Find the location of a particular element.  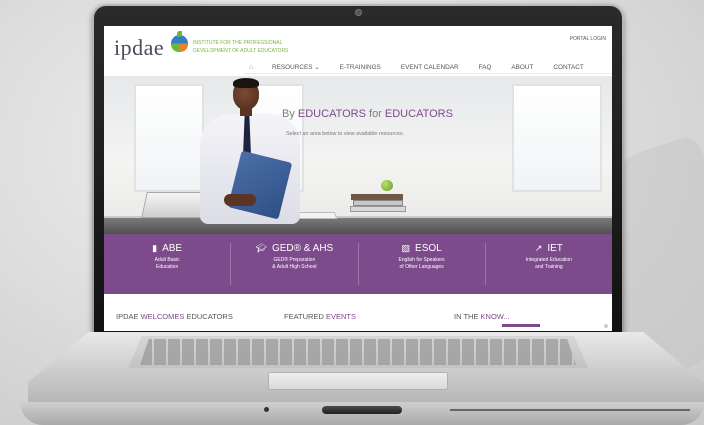

nav-event-calendar: EVENT CALENDAR is located at coordinates (430, 67).